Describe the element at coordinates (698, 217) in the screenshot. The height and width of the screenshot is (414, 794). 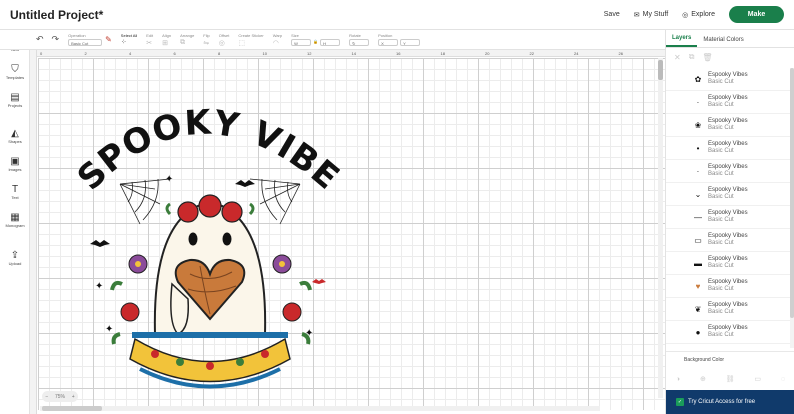
I see `layer-thumbnail: —` at that location.